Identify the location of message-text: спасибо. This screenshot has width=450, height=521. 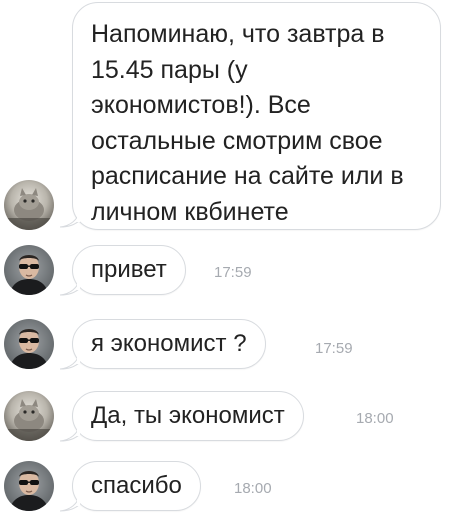
(136, 485).